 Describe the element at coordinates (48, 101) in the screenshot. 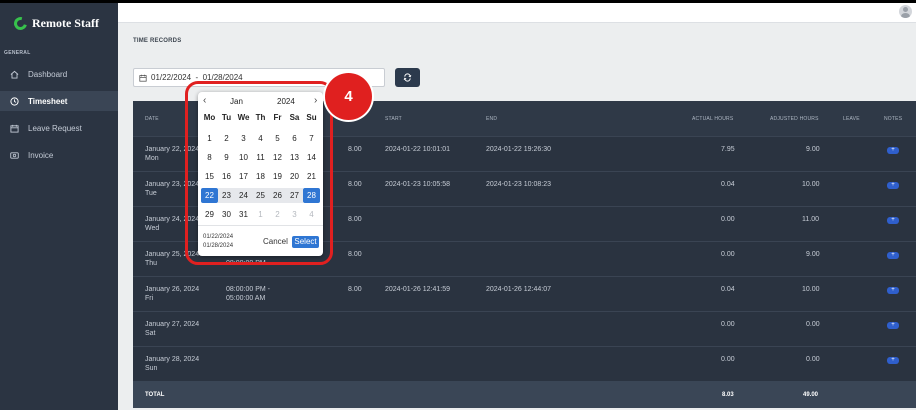

I see `sidebar-item-label: Timesheet` at that location.